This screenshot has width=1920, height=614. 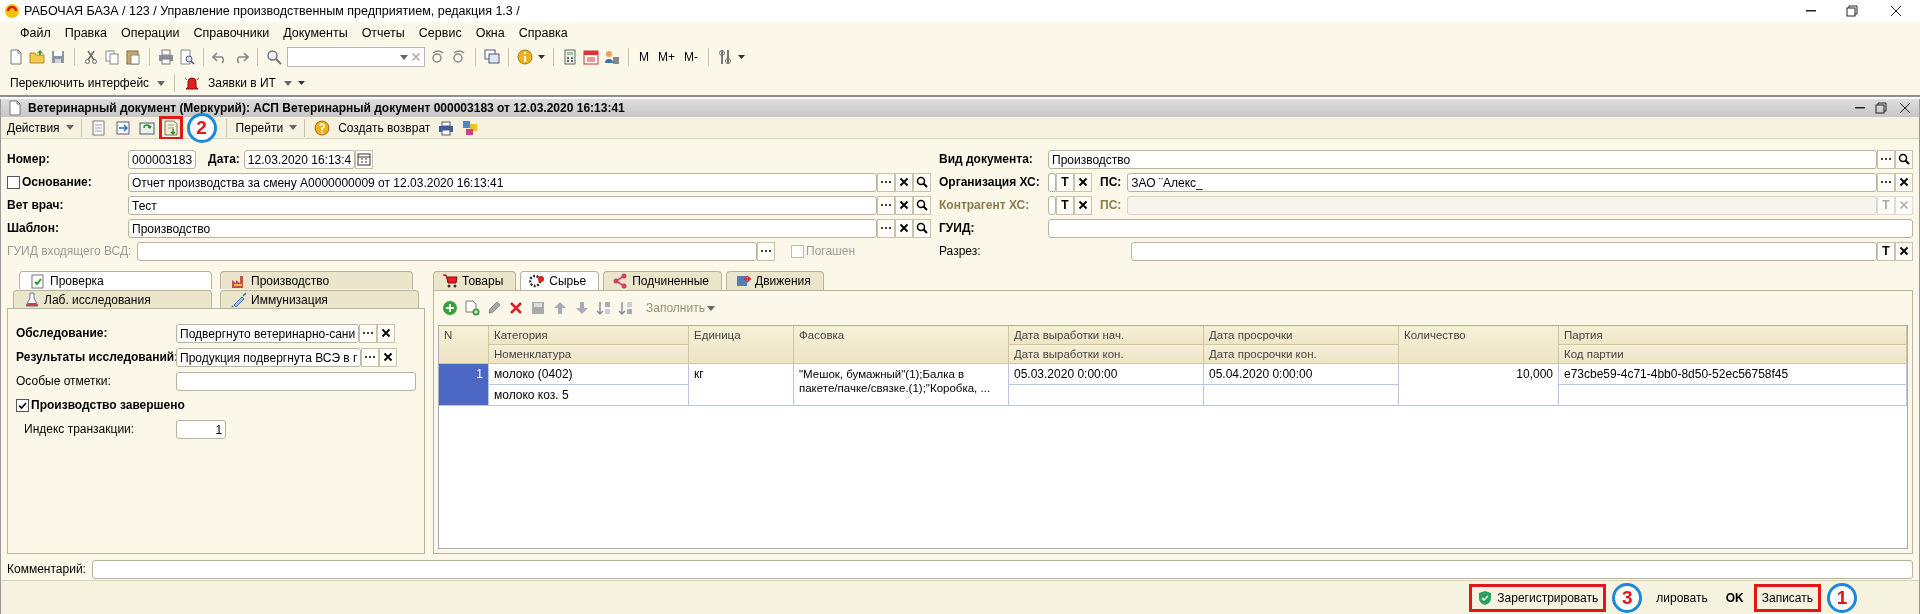 I want to click on field-label: Разрез:, so click(x=960, y=251).